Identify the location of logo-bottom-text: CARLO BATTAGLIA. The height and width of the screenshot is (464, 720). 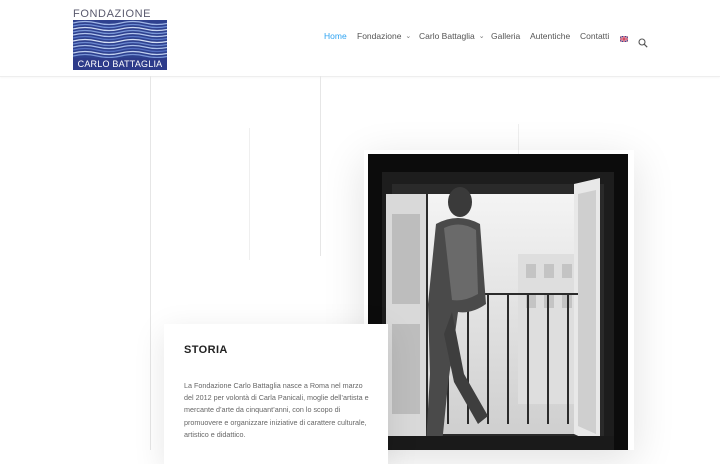
(120, 64).